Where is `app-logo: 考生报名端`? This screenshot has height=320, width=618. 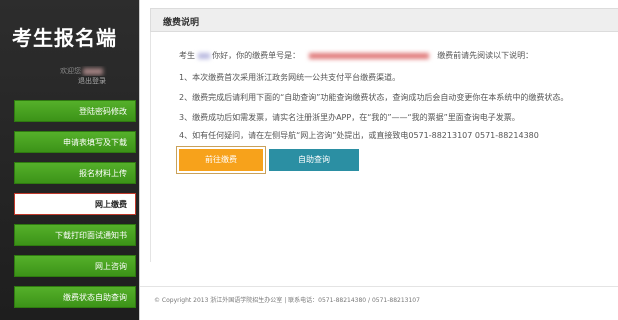 app-logo: 考生报名端 is located at coordinates (64, 38).